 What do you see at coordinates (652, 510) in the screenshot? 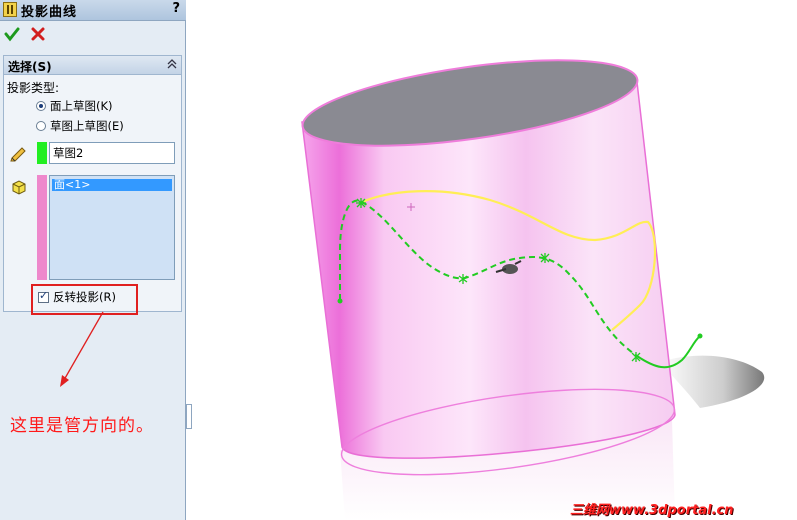
I see `watermark-text: 三维网www.3dportal.cn` at bounding box center [652, 510].